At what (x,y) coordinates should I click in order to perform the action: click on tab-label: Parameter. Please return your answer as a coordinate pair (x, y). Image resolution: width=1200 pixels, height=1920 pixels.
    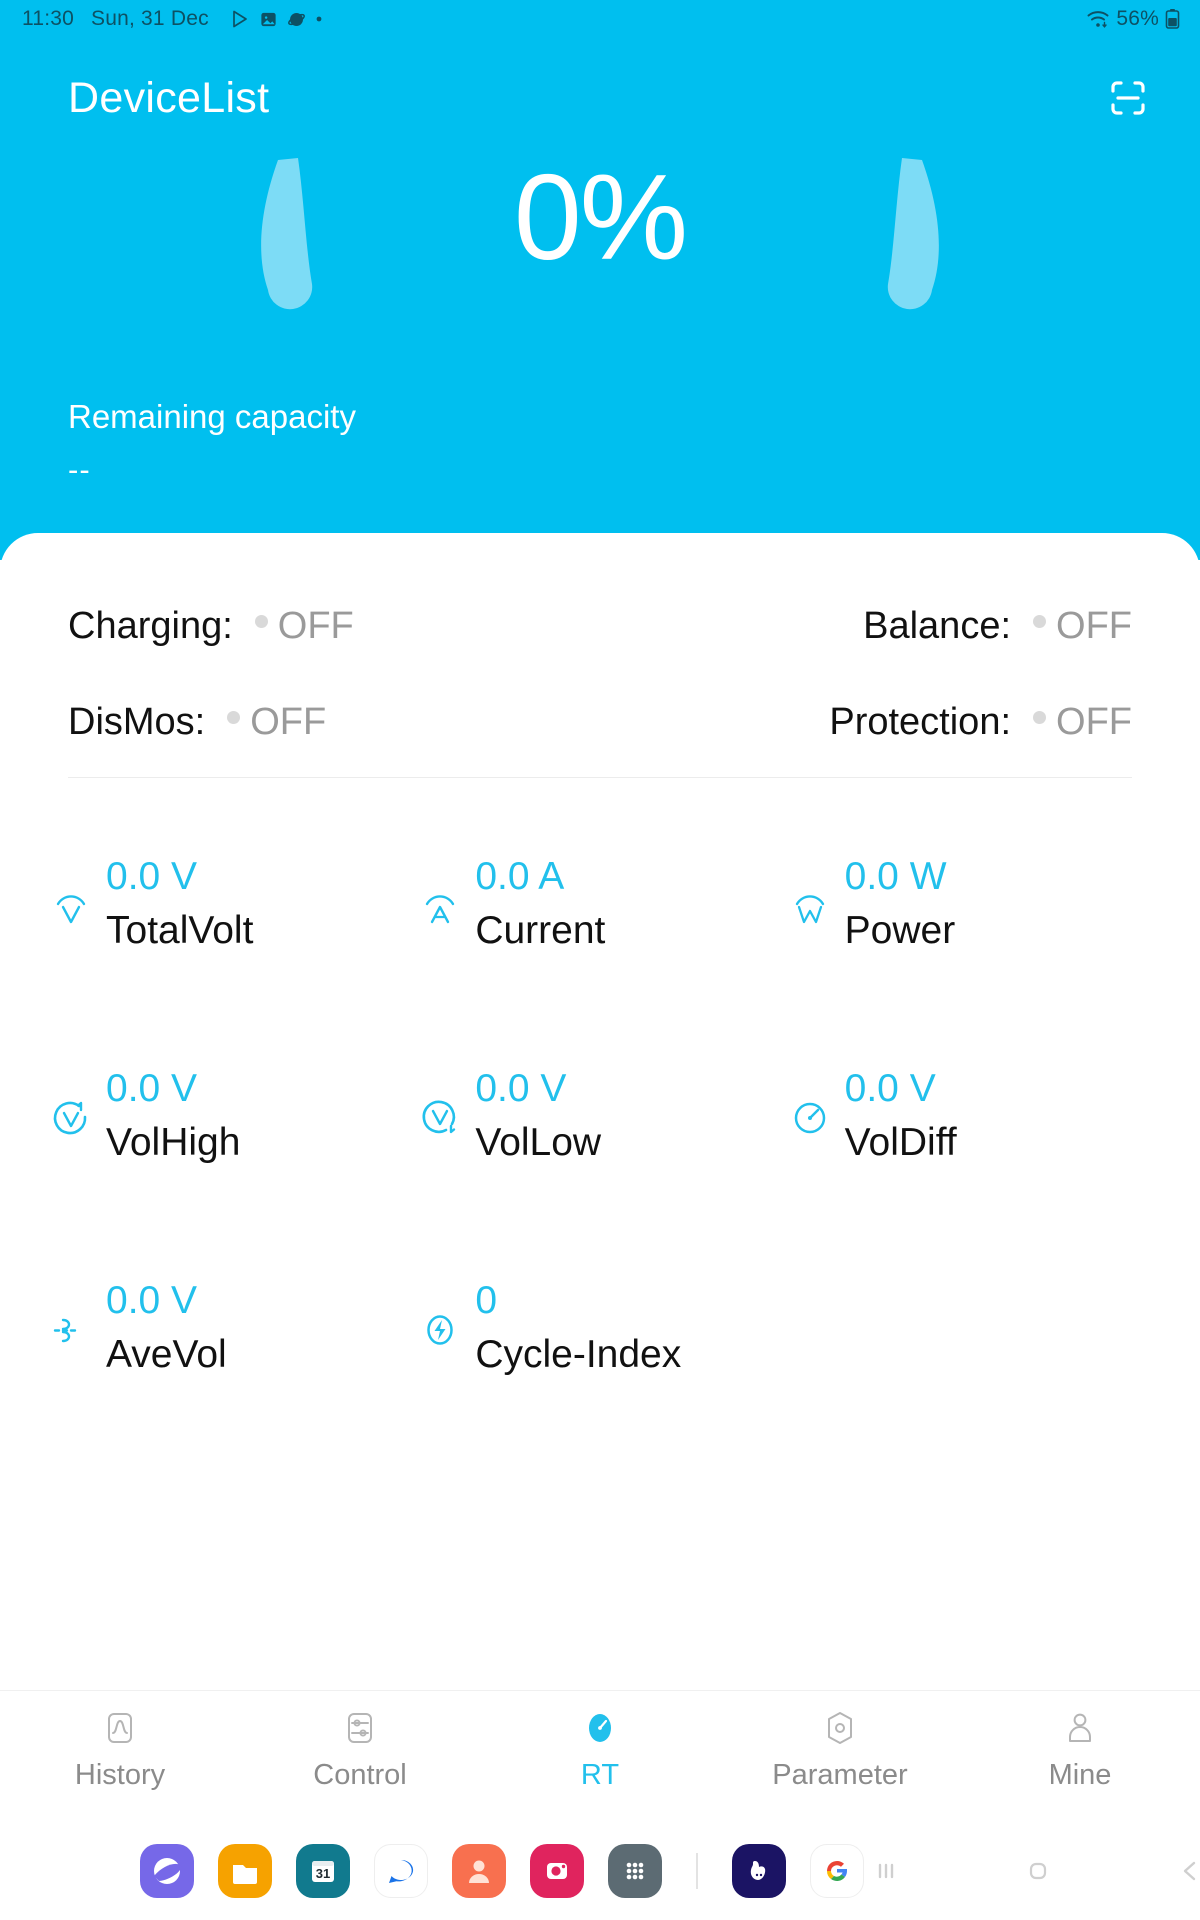
    Looking at the image, I should click on (840, 1775).